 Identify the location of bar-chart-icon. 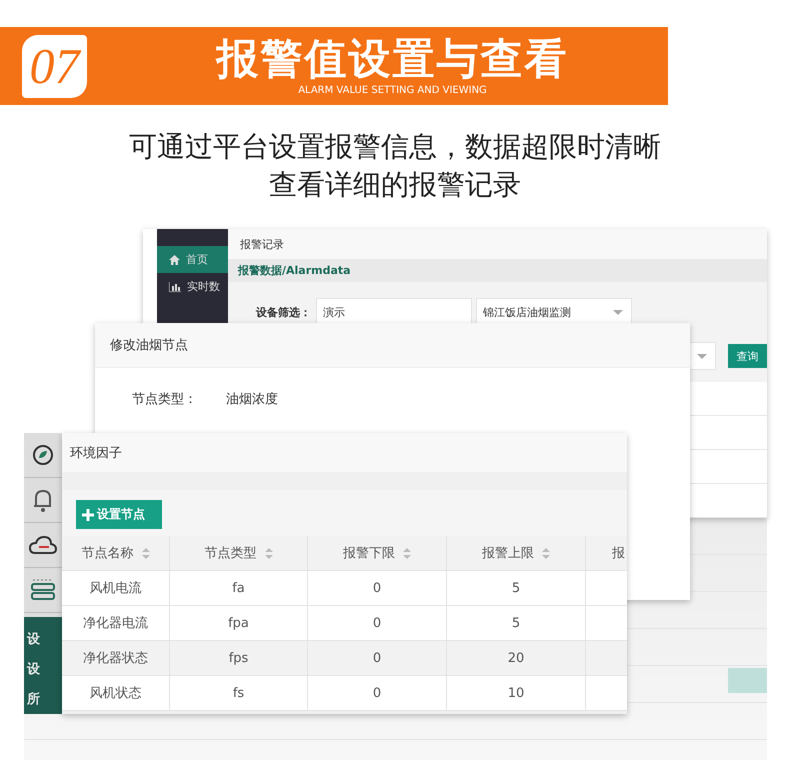
(175, 287).